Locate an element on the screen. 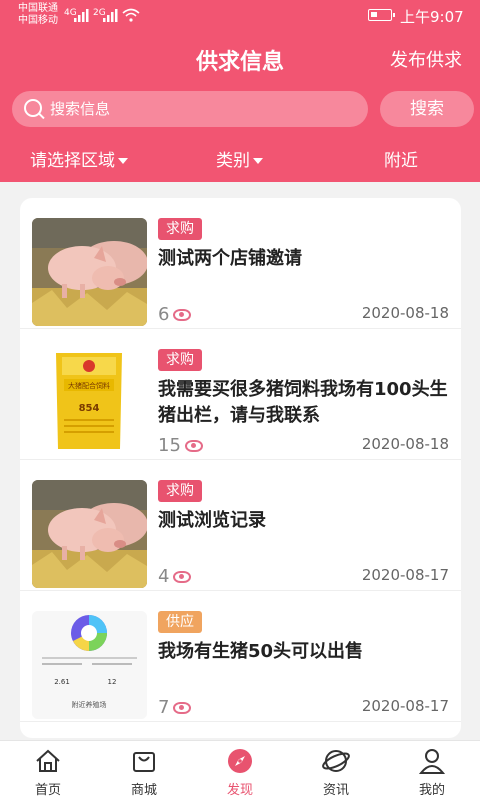 This screenshot has height=800, width=480. tab-home: 首页 is located at coordinates (48, 770).